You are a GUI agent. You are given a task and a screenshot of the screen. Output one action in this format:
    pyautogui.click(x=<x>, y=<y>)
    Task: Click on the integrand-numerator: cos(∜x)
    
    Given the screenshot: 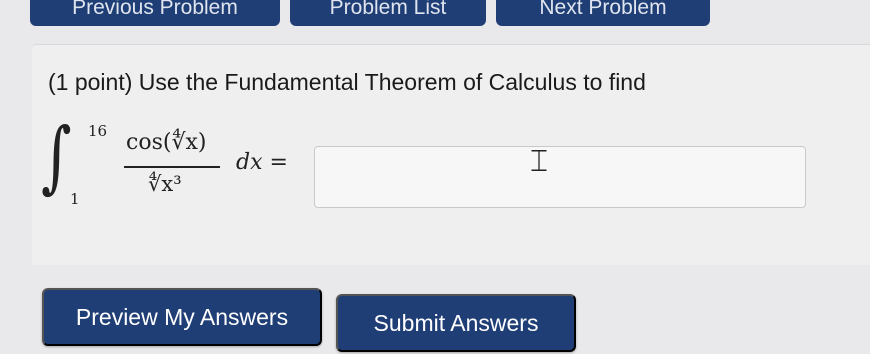 What is the action you would take?
    pyautogui.click(x=166, y=142)
    